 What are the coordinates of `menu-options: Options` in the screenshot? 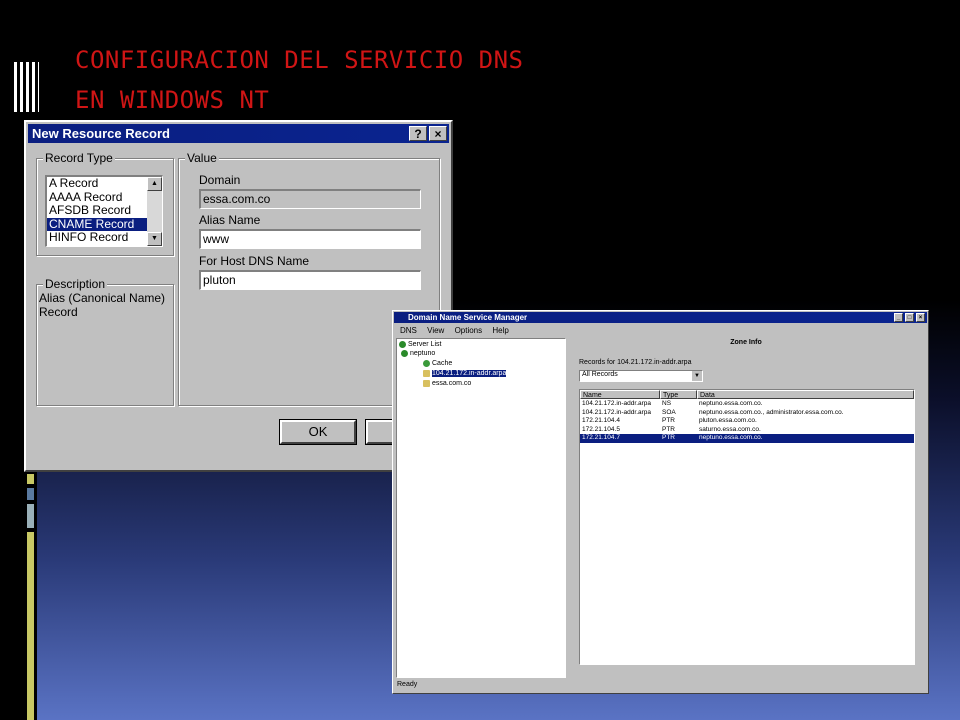 It's located at (469, 330).